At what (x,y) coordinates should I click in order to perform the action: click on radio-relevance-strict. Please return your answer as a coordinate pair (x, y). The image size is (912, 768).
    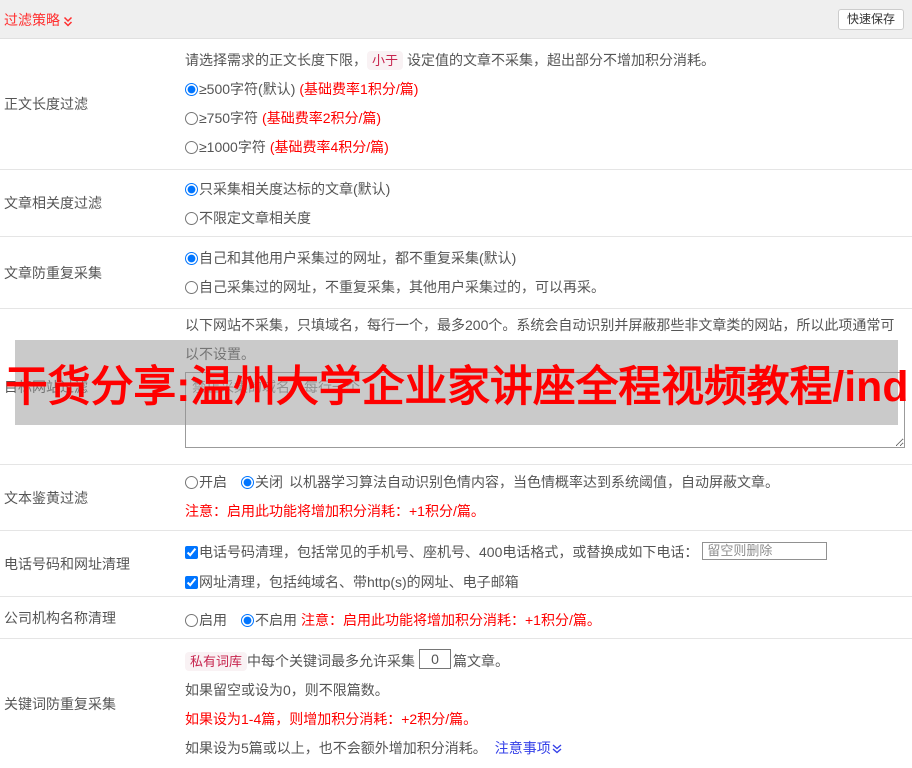
    Looking at the image, I should click on (191, 189).